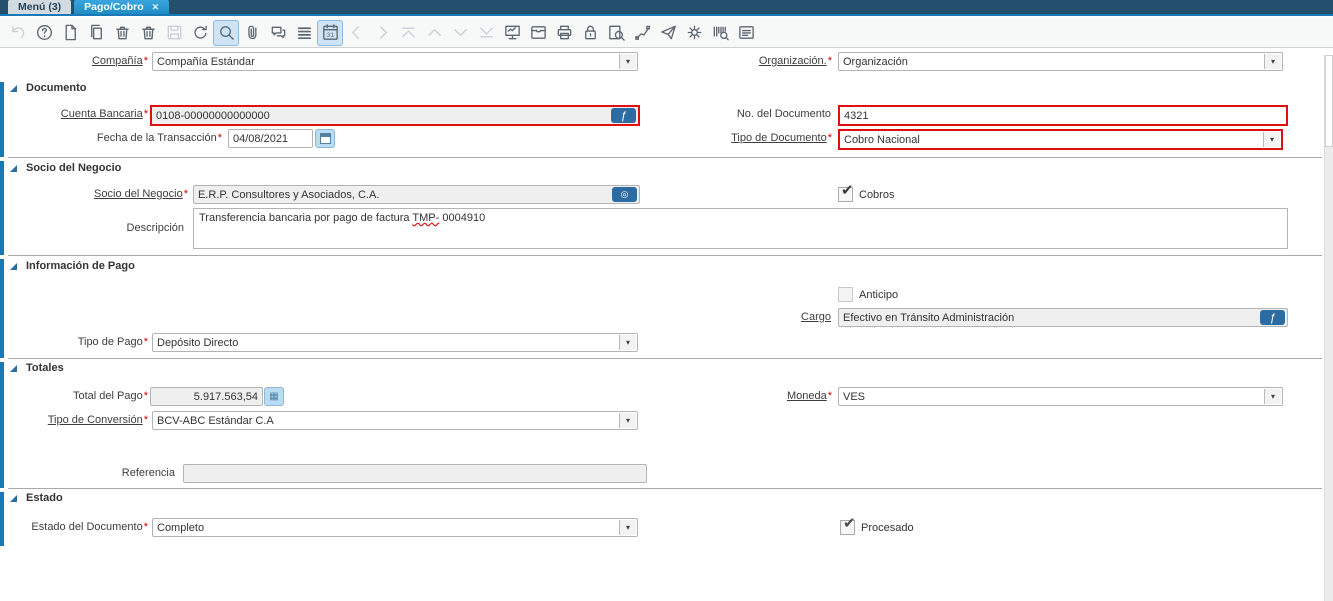 The image size is (1333, 601). I want to click on close-tab-icon: ✕, so click(156, 7).